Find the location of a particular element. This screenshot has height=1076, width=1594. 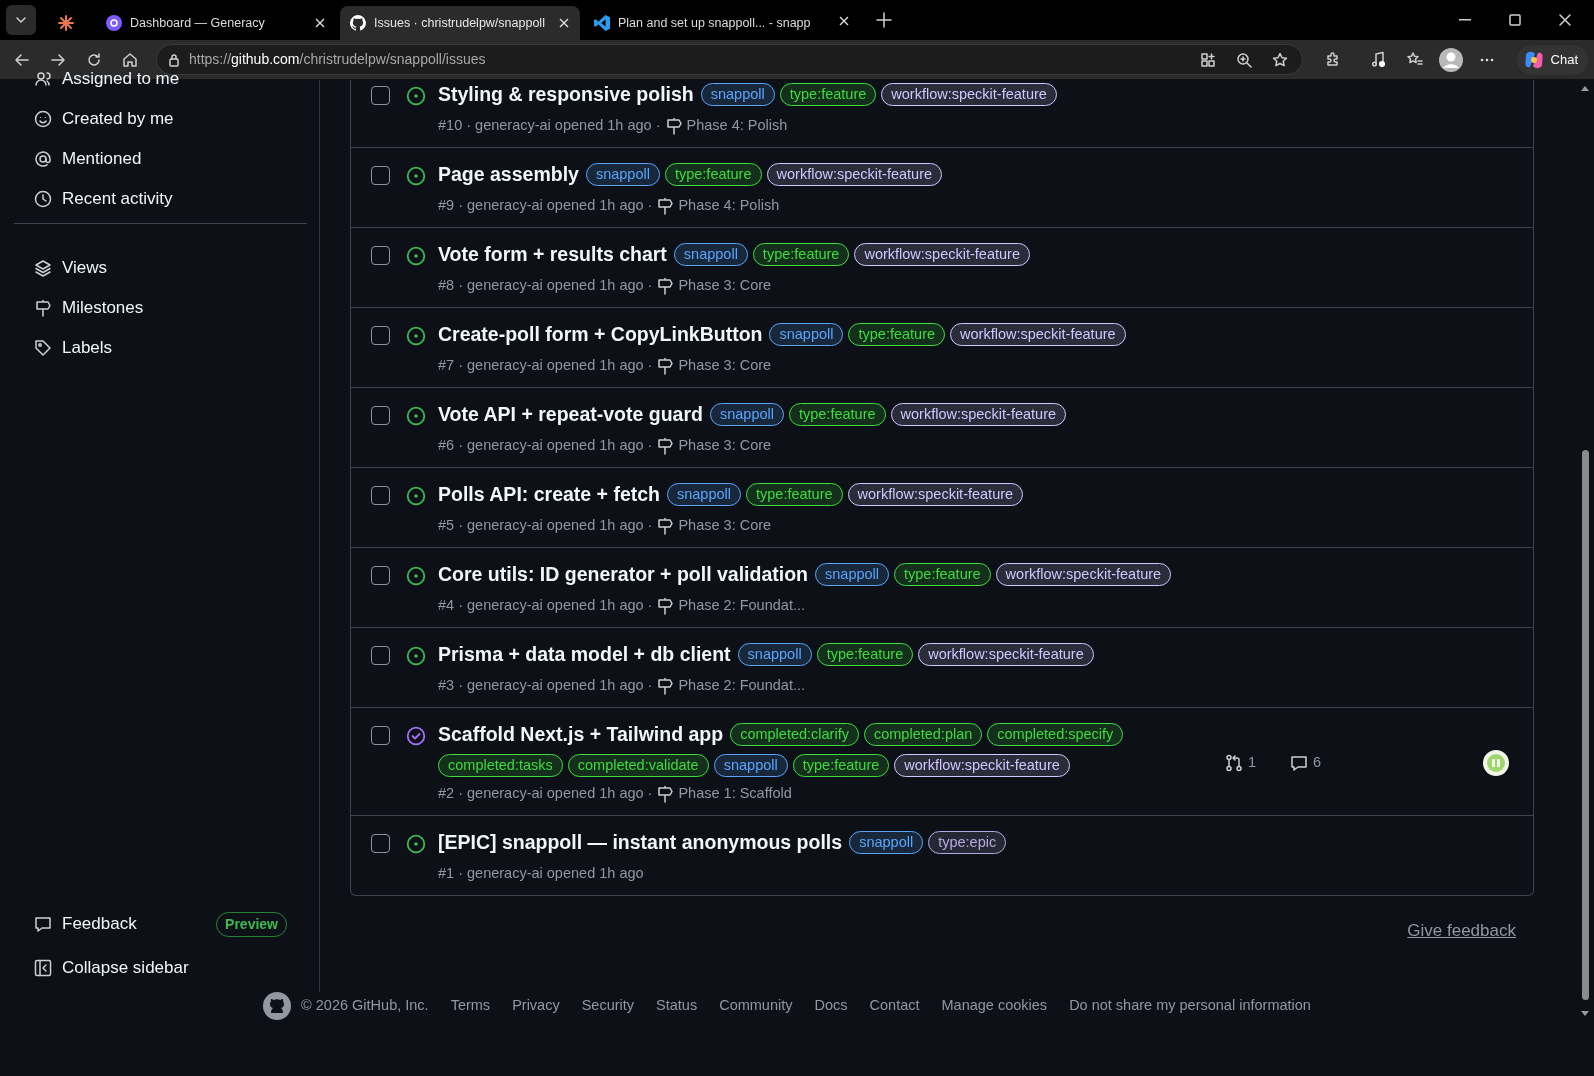

label-tag: completed:specify is located at coordinates (1055, 735).